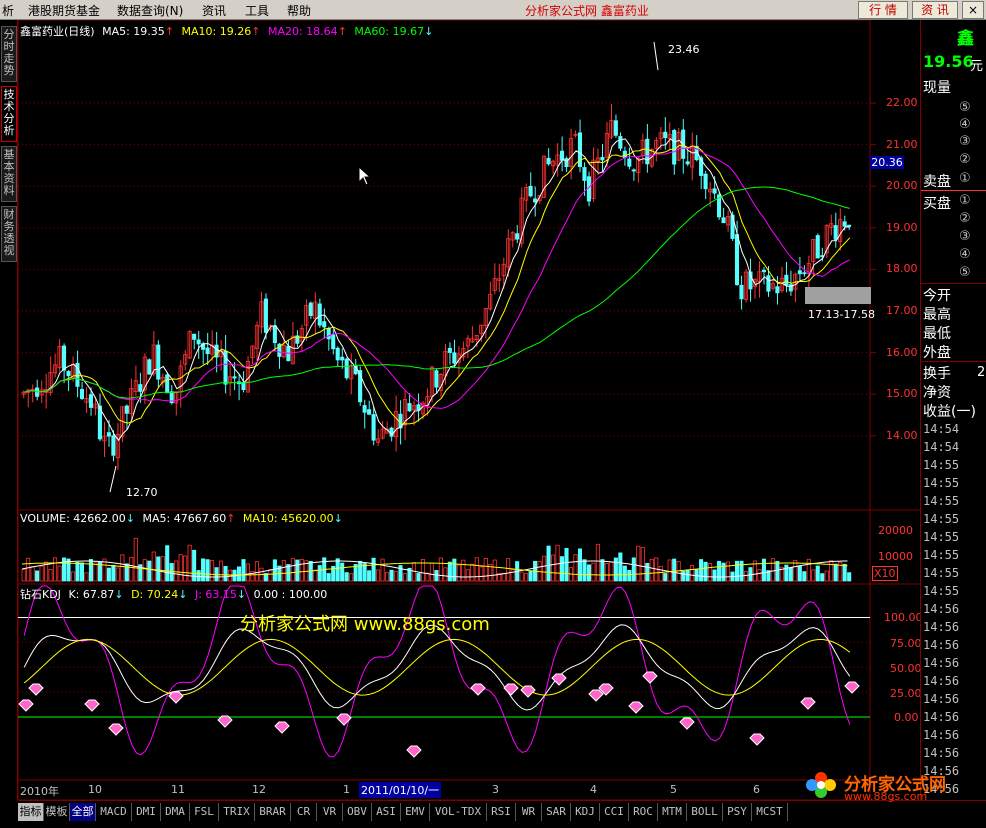 This screenshot has height=828, width=986. What do you see at coordinates (886, 796) in the screenshot?
I see `logo-url: www.88gs.com` at bounding box center [886, 796].